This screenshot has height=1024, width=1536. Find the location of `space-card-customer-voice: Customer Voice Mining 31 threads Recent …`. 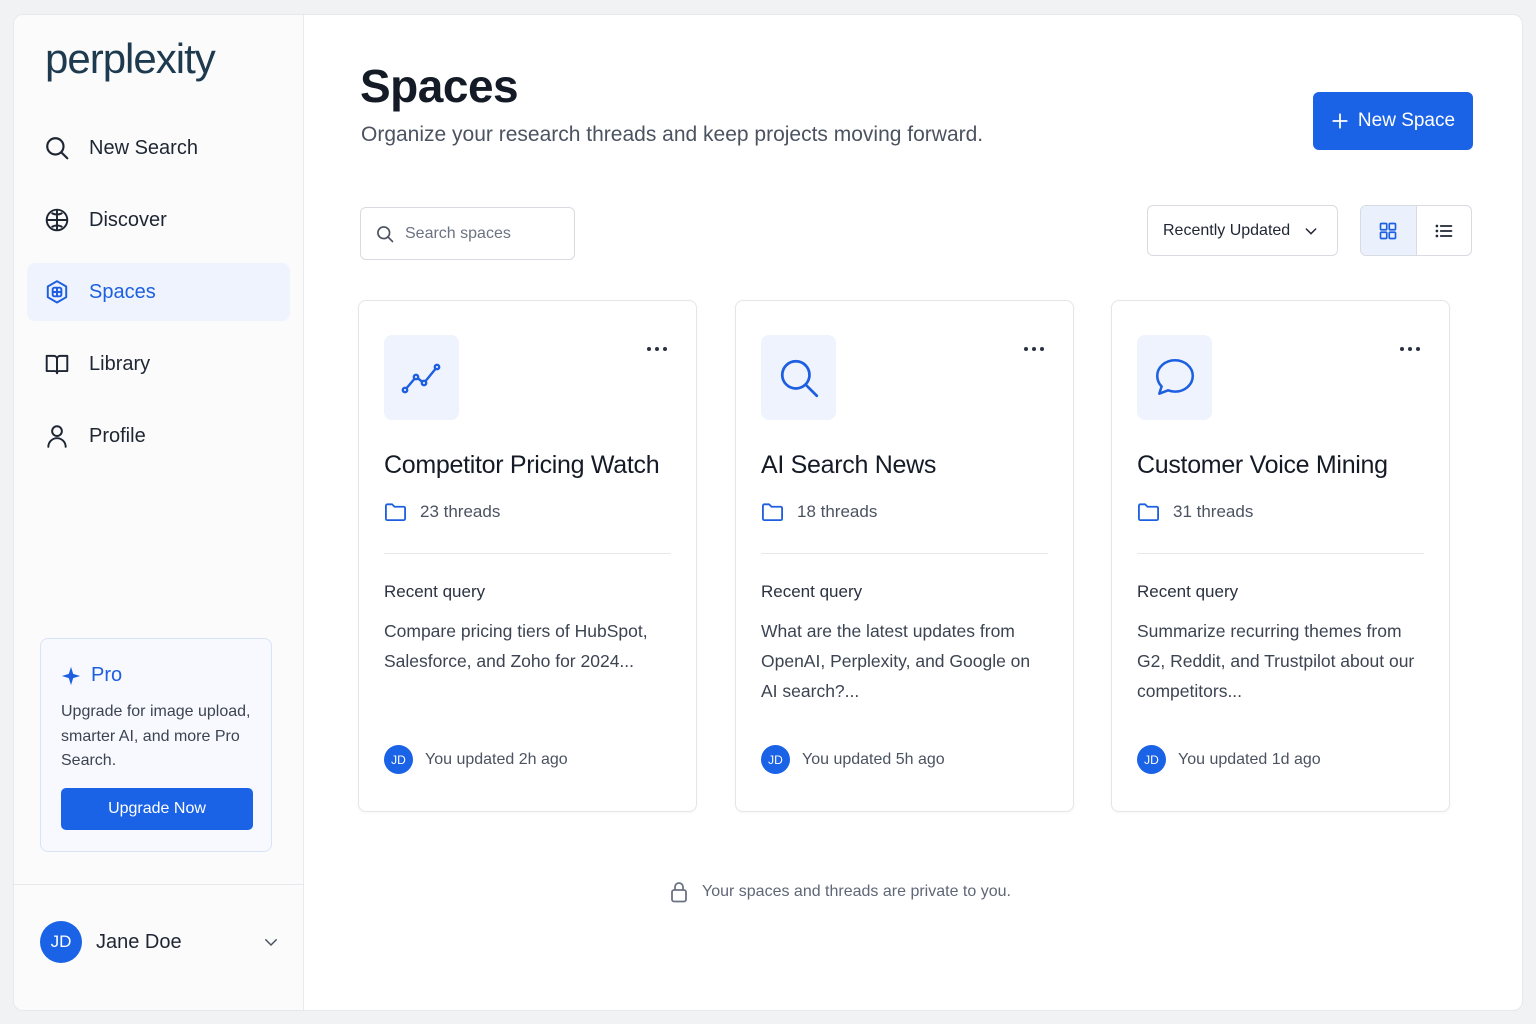

space-card-customer-voice: Customer Voice Mining 31 threads Recent … is located at coordinates (1280, 556).